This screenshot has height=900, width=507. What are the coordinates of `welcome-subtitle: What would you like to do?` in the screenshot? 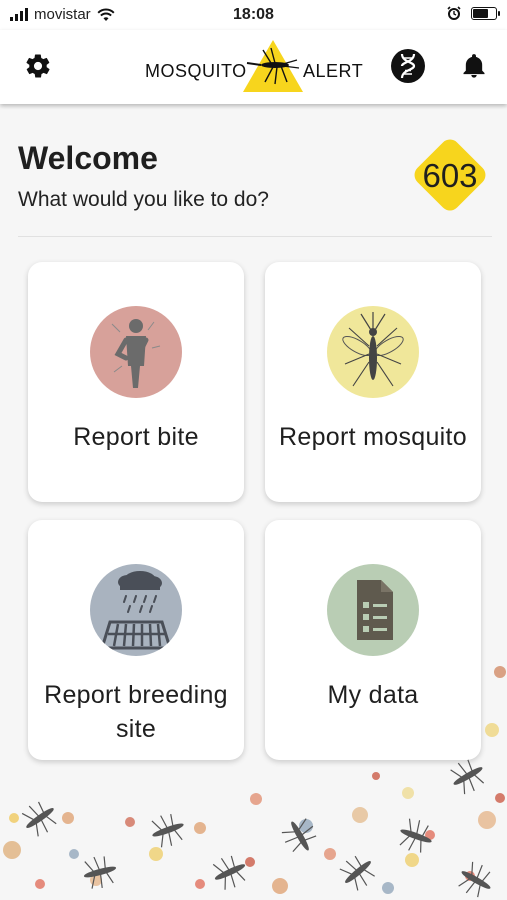 It's located at (143, 199).